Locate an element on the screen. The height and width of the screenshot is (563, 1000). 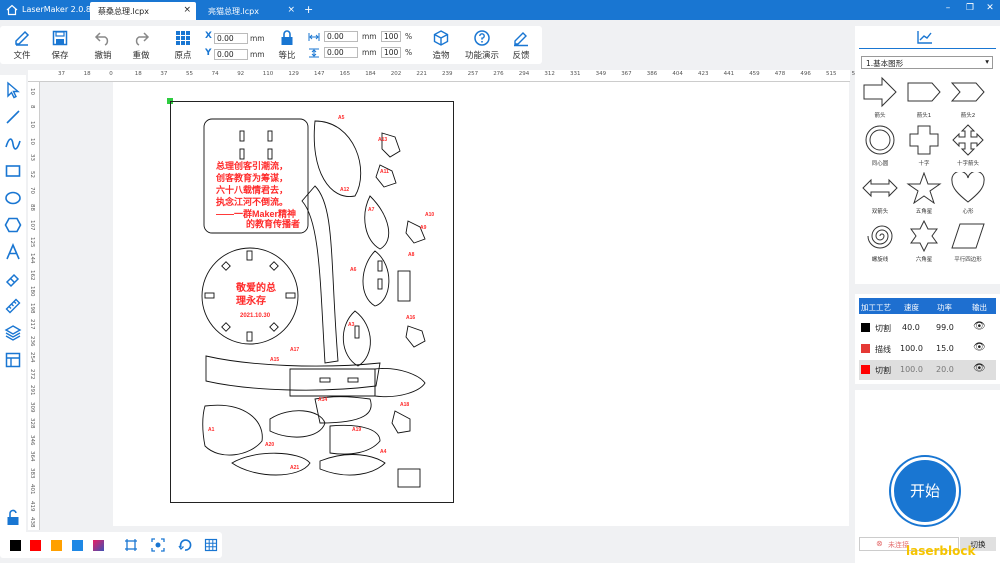
swatch-orange is located at coordinates (56, 545).